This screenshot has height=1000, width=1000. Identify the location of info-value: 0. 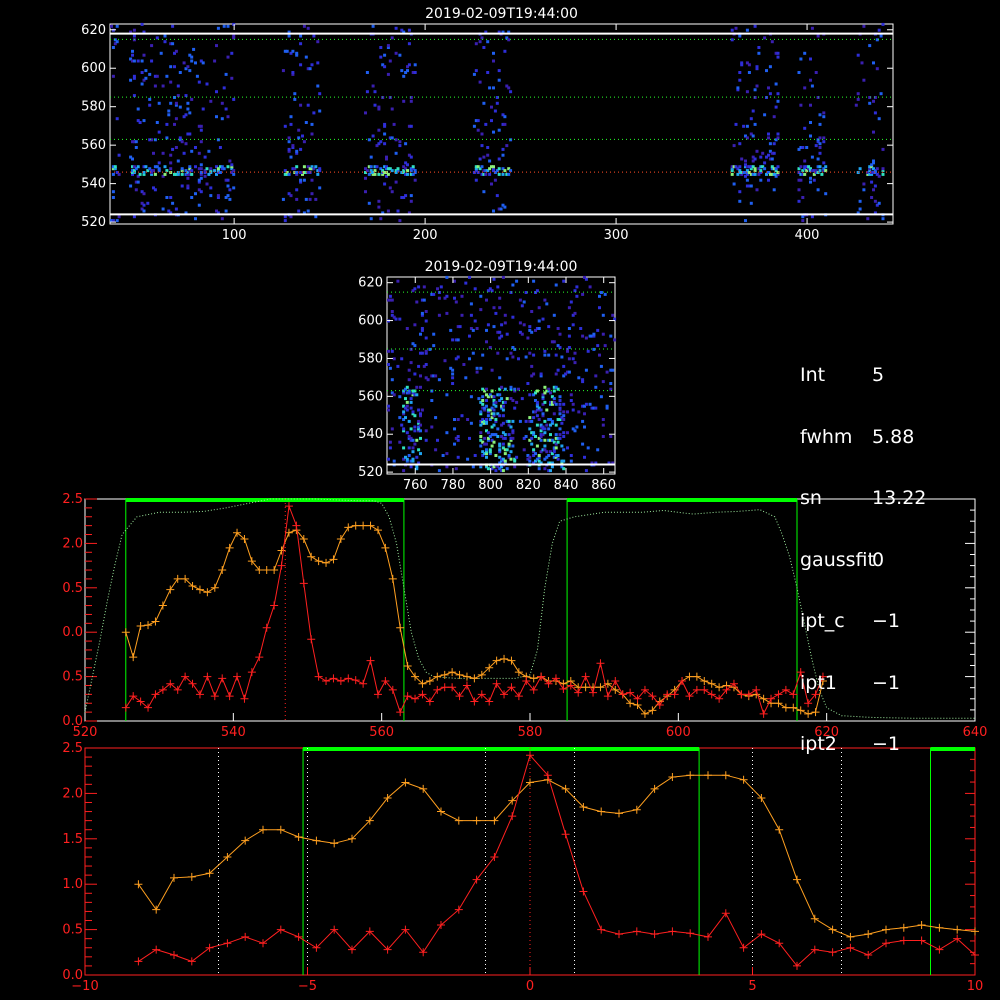
(878, 559).